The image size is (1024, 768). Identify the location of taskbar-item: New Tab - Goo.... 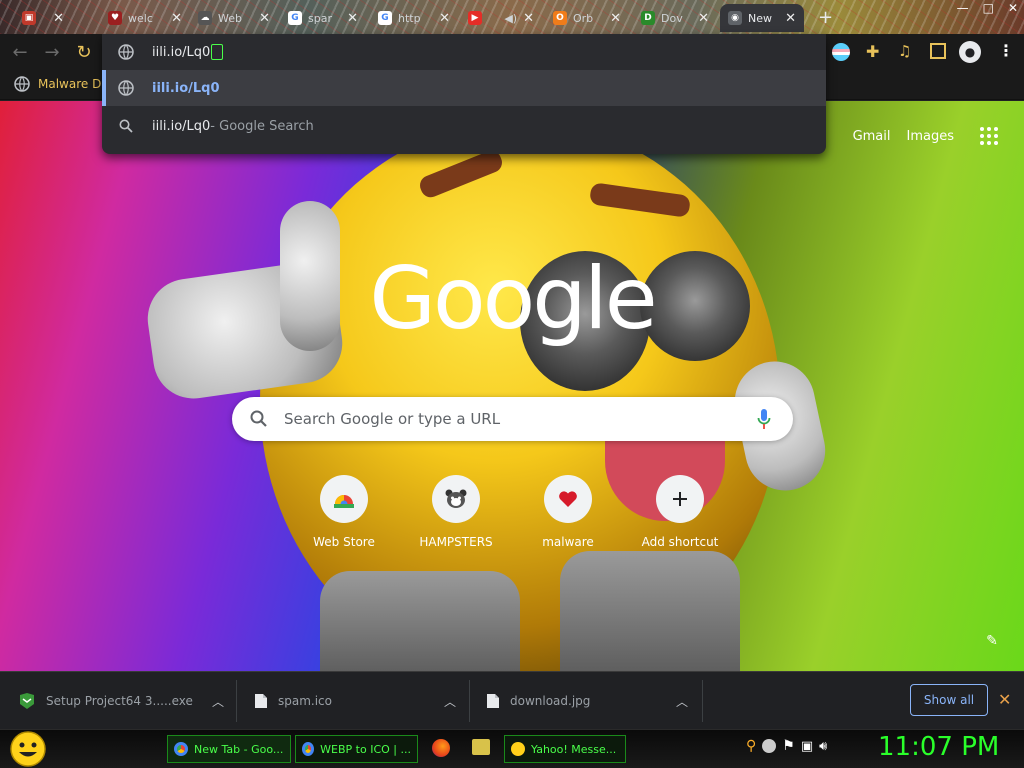
(229, 749).